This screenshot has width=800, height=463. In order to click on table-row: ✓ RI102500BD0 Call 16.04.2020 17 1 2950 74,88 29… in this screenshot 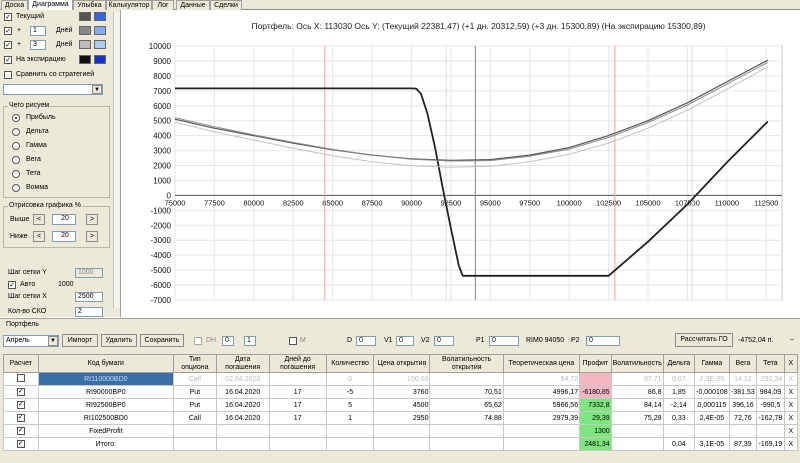, I will do `click(401, 418)`.